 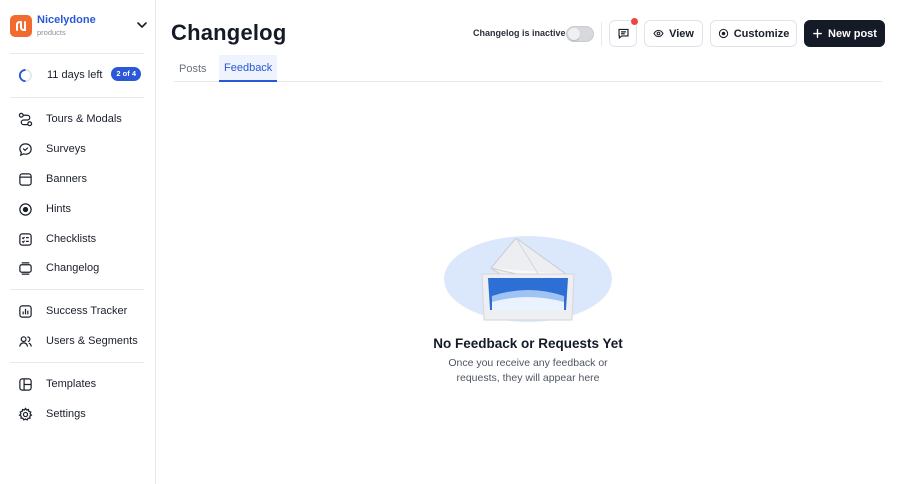 I want to click on workspace-switcher: Nicelydone products, so click(x=80, y=26).